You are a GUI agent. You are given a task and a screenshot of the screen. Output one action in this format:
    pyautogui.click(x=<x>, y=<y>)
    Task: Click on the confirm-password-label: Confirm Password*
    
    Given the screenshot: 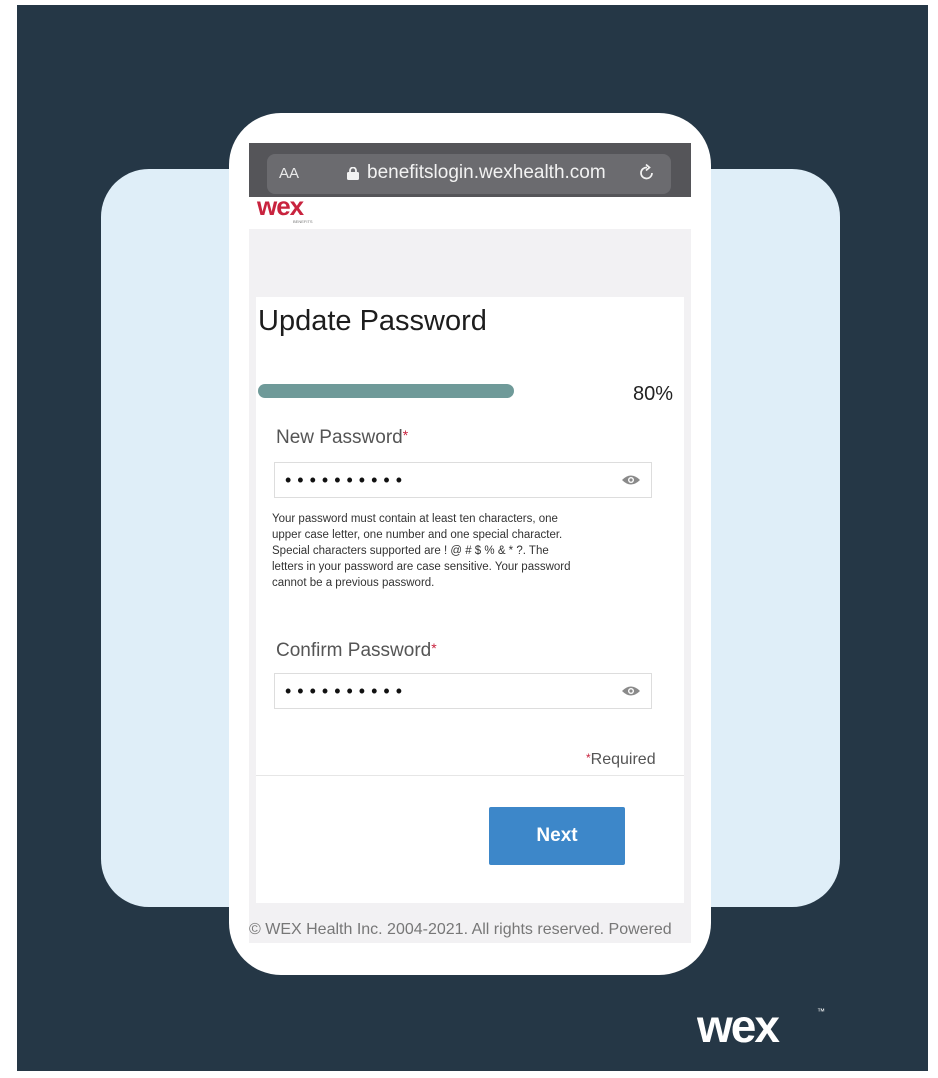 What is the action you would take?
    pyautogui.click(x=356, y=651)
    